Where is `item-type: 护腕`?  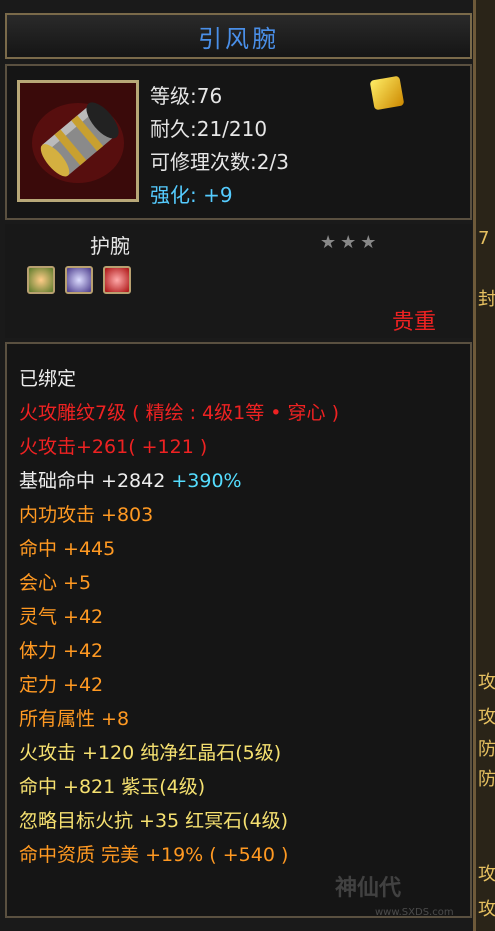
item-type: 护腕 is located at coordinates (110, 246).